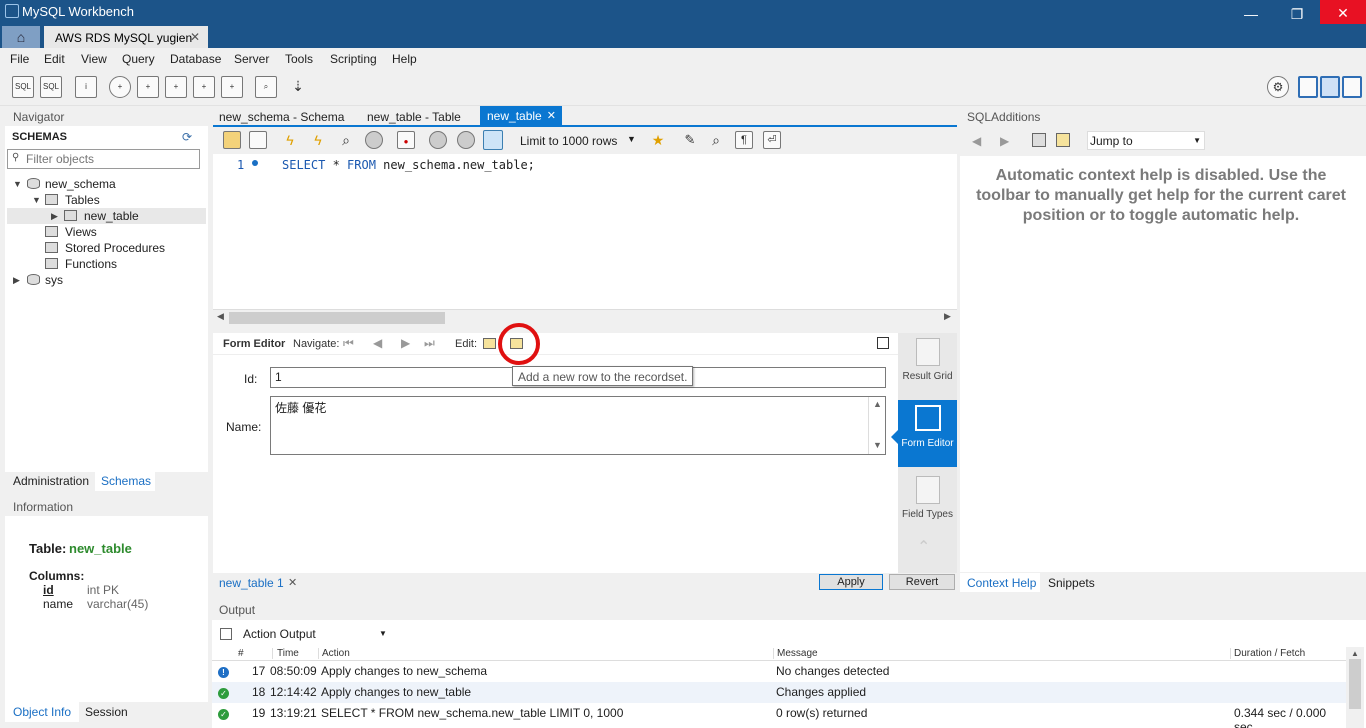 This screenshot has width=1366, height=728. I want to click on menu-server: Server, so click(251, 59).